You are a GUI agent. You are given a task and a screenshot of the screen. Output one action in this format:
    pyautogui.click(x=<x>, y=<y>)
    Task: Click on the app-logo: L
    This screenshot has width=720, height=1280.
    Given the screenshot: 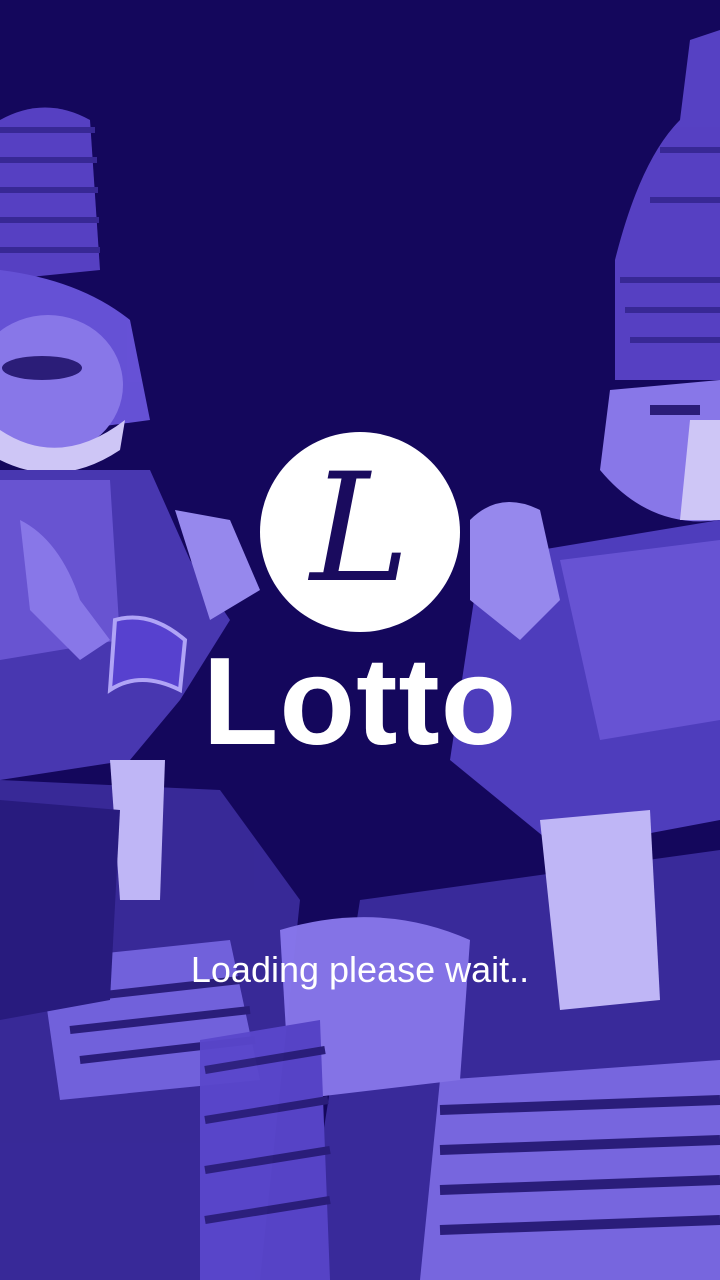 What is the action you would take?
    pyautogui.click(x=360, y=532)
    